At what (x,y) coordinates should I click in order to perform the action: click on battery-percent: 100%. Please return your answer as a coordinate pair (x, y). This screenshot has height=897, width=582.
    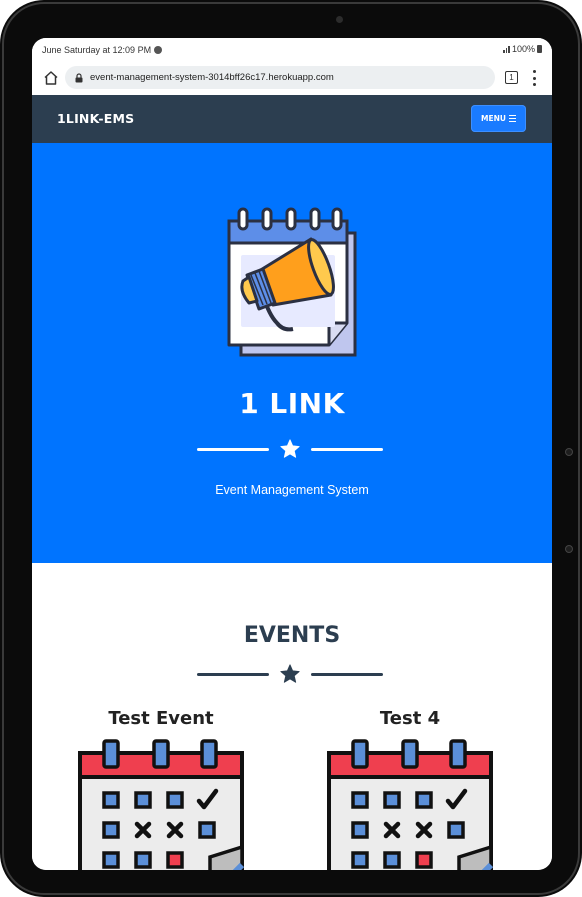
    Looking at the image, I should click on (523, 49).